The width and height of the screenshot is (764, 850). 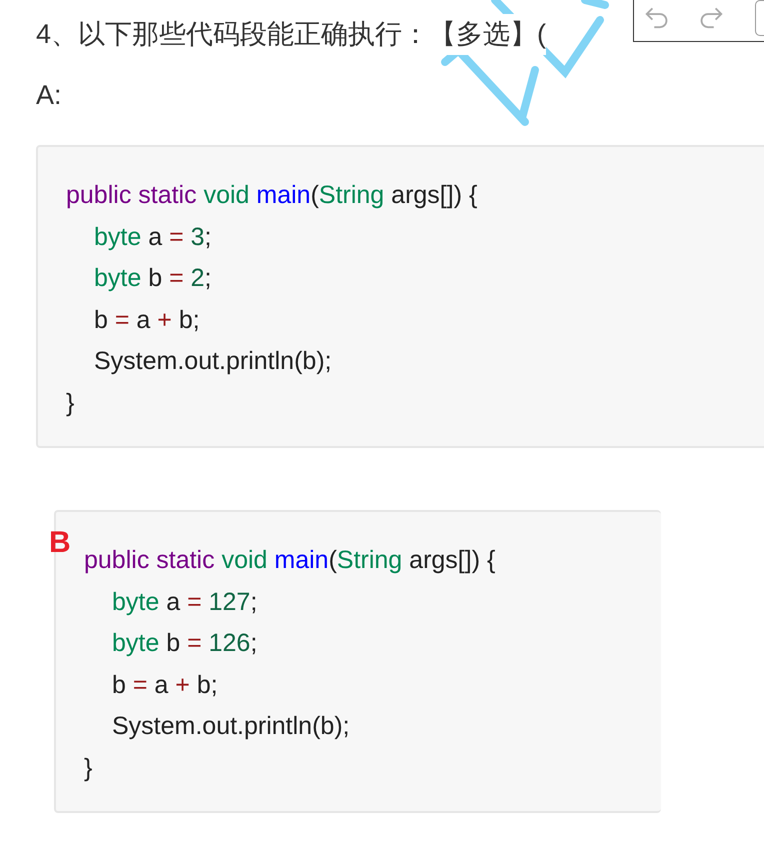 What do you see at coordinates (185, 643) in the screenshot?
I see `code-line: byte b = 126;` at bounding box center [185, 643].